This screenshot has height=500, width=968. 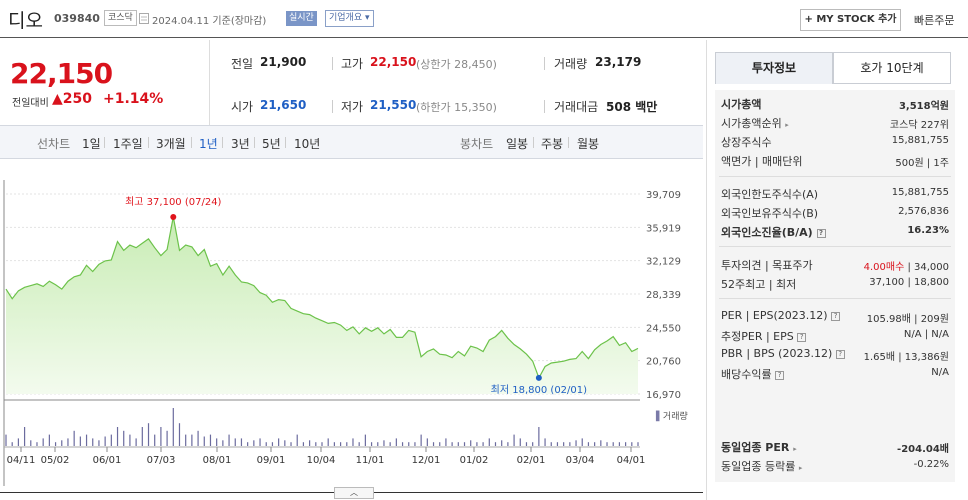 I want to click on pbr-label: PBR | BPS (2023.12) ?, so click(x=783, y=353).